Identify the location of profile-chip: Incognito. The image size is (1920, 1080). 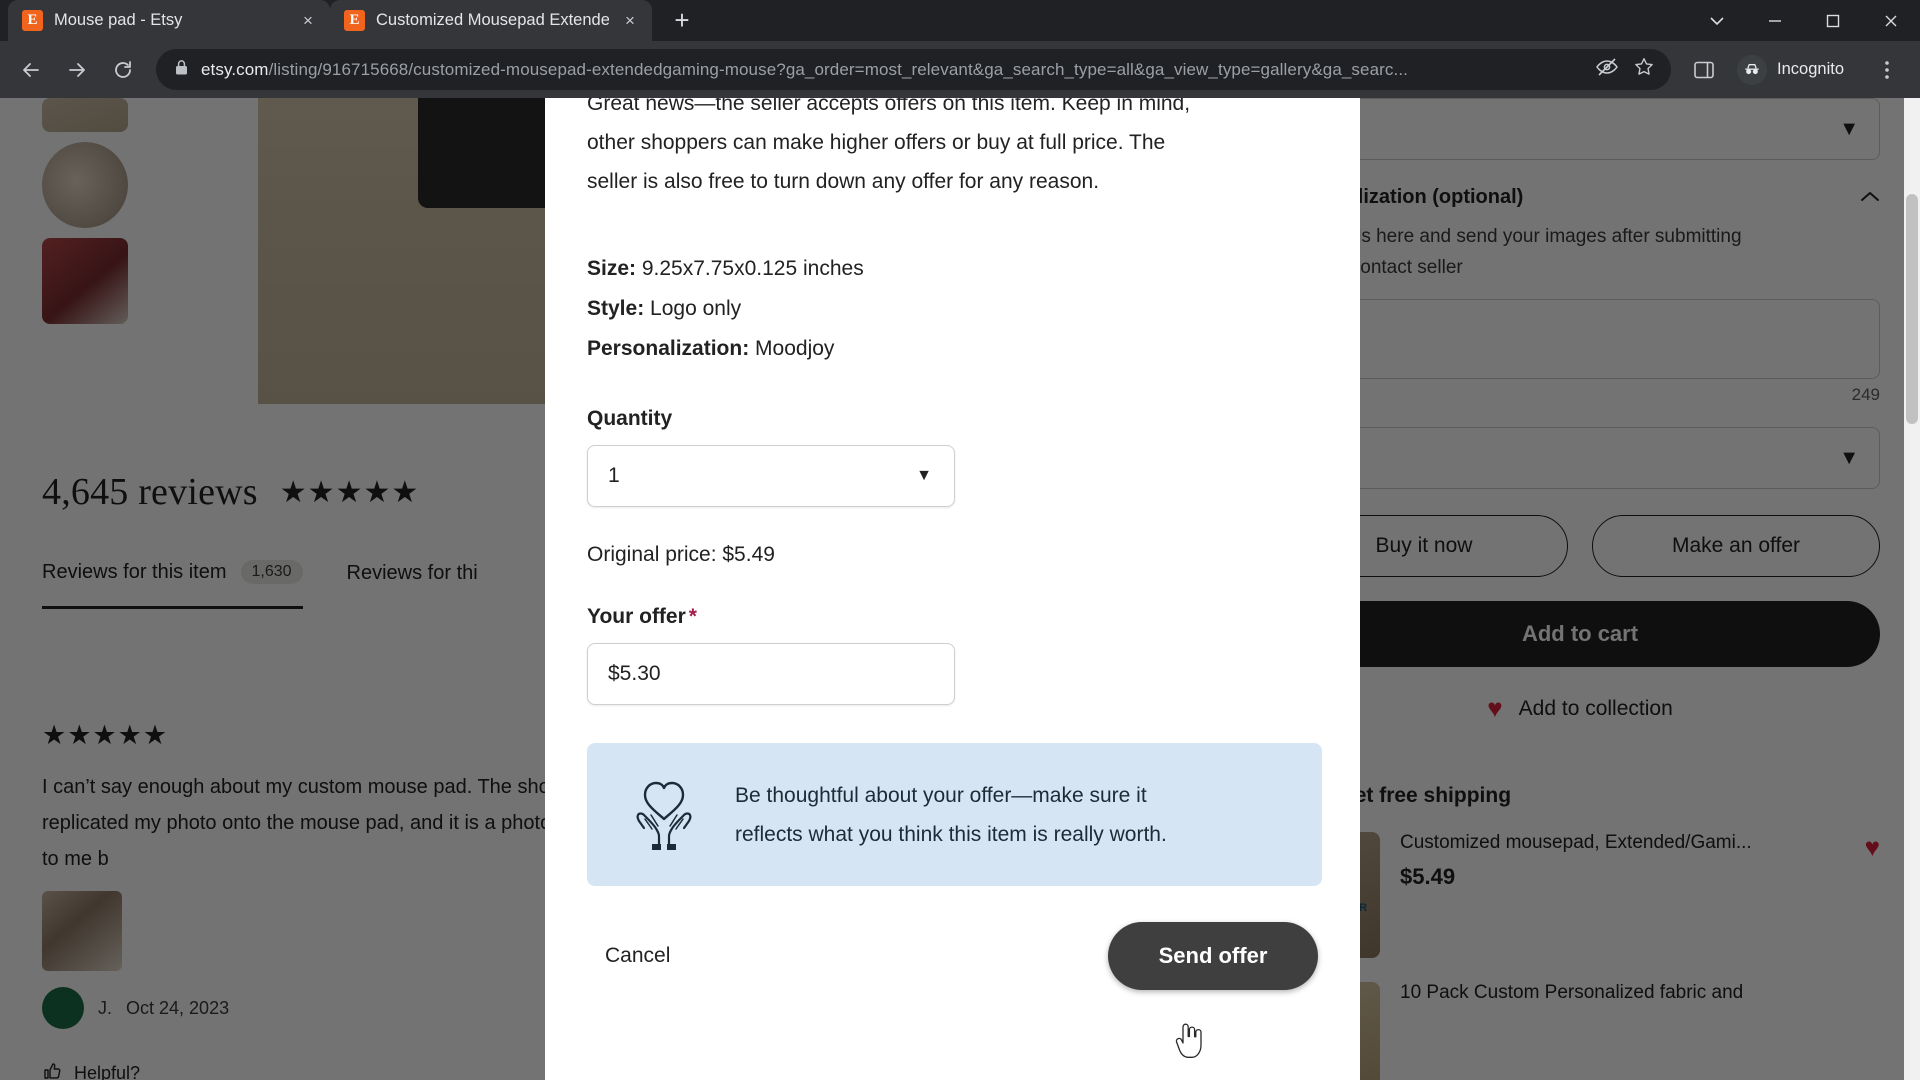
(1795, 70).